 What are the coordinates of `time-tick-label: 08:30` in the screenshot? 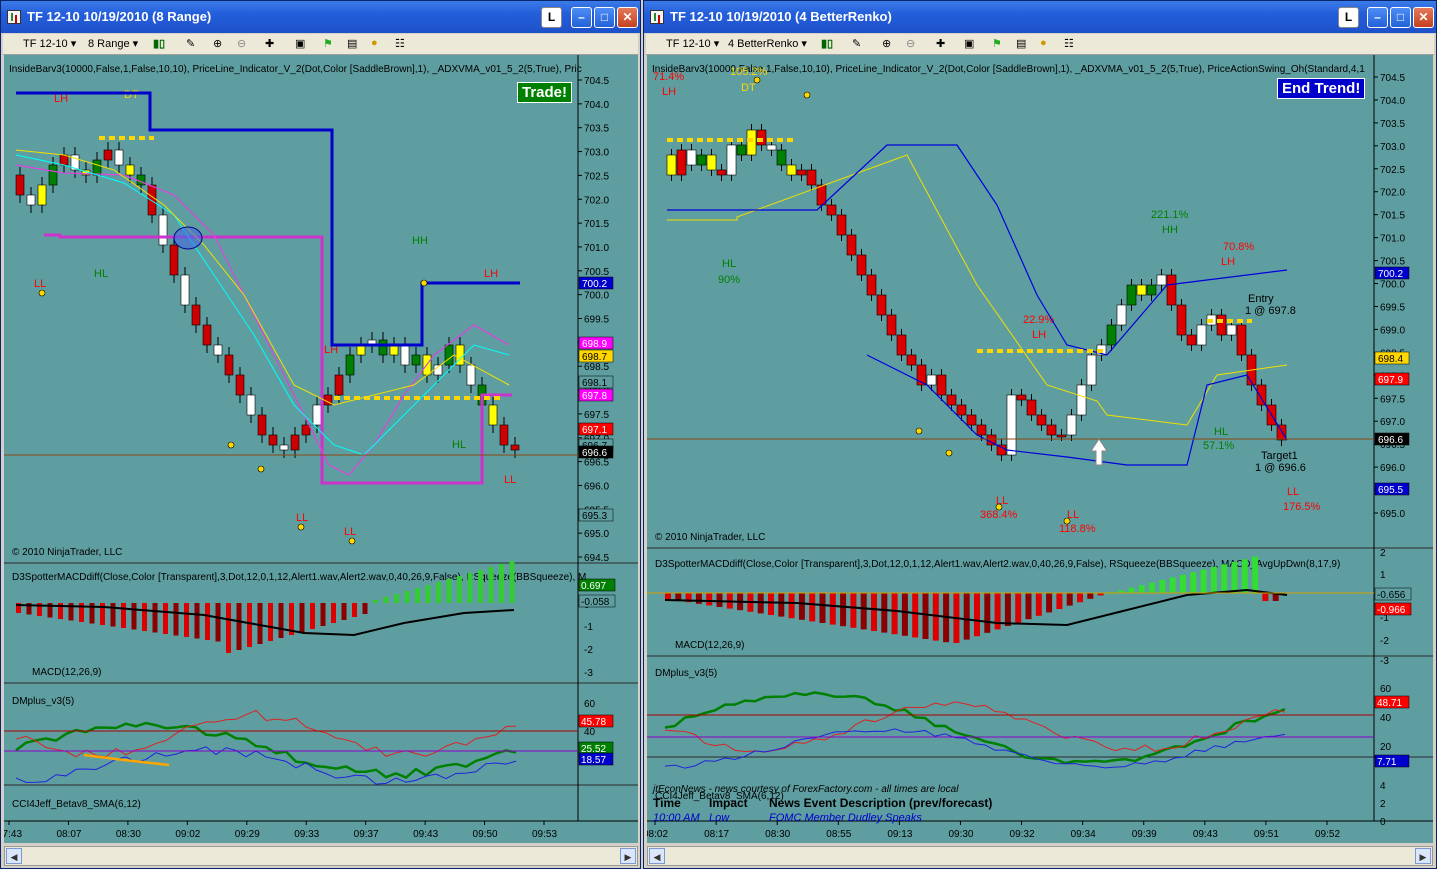 It's located at (128, 834).